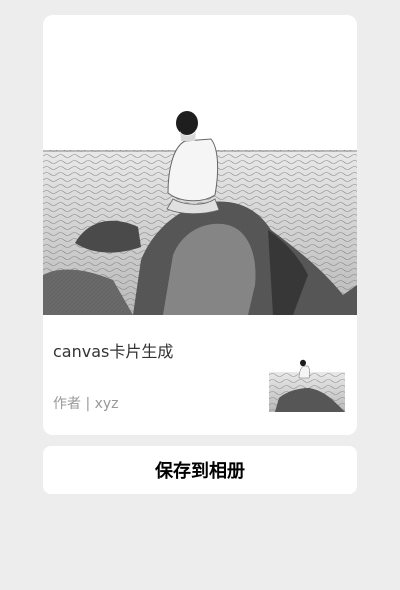  Describe the element at coordinates (113, 351) in the screenshot. I see `card-title: canvas卡片生成` at that location.